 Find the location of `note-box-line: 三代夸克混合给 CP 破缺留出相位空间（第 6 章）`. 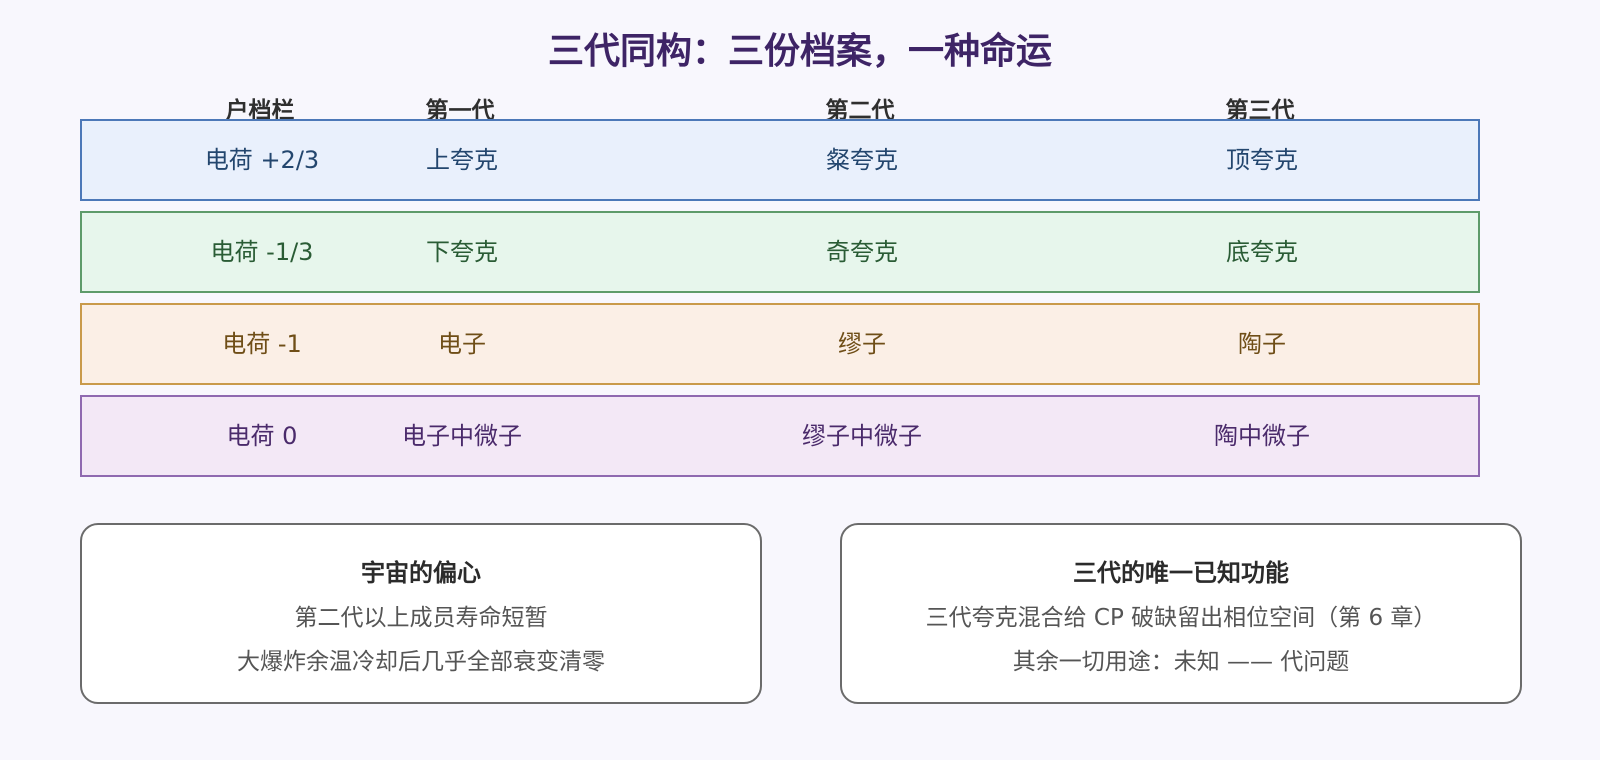

note-box-line: 三代夸克混合给 CP 破缺留出相位空间（第 6 章） is located at coordinates (1181, 618).